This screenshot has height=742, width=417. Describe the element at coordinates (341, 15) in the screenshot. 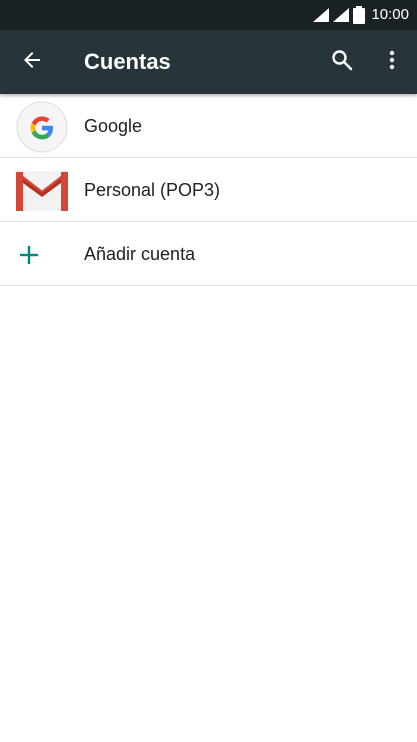

I see `cell-signal-icon` at that location.